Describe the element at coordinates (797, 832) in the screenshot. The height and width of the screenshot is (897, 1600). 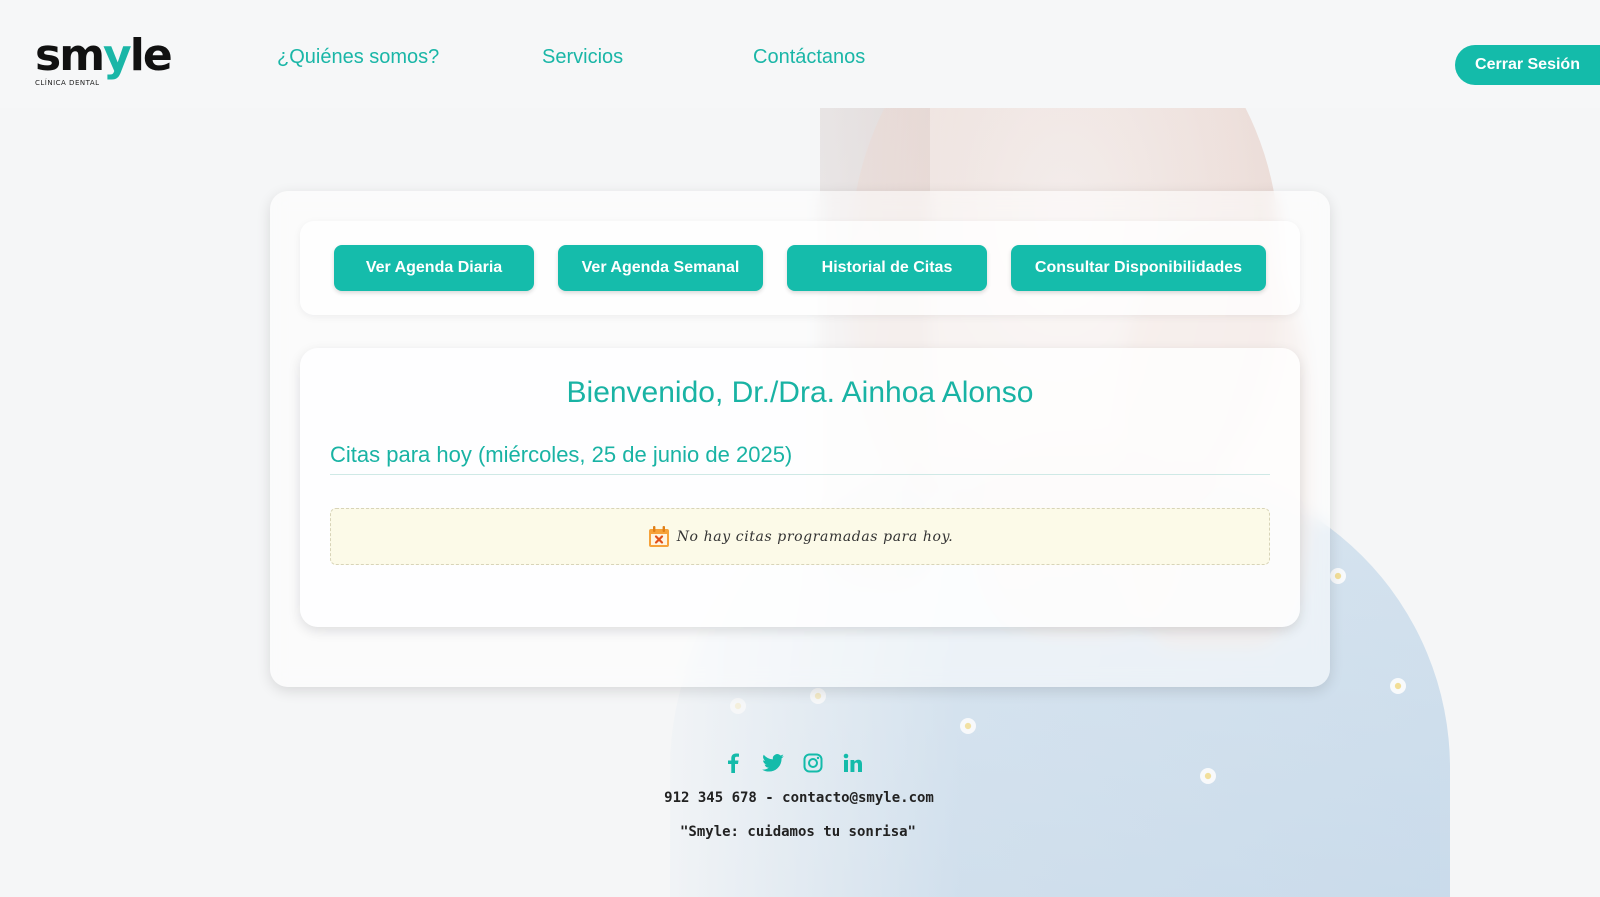
I see `slogan: "Smyle: cuidamos tu sonrisa"` at that location.